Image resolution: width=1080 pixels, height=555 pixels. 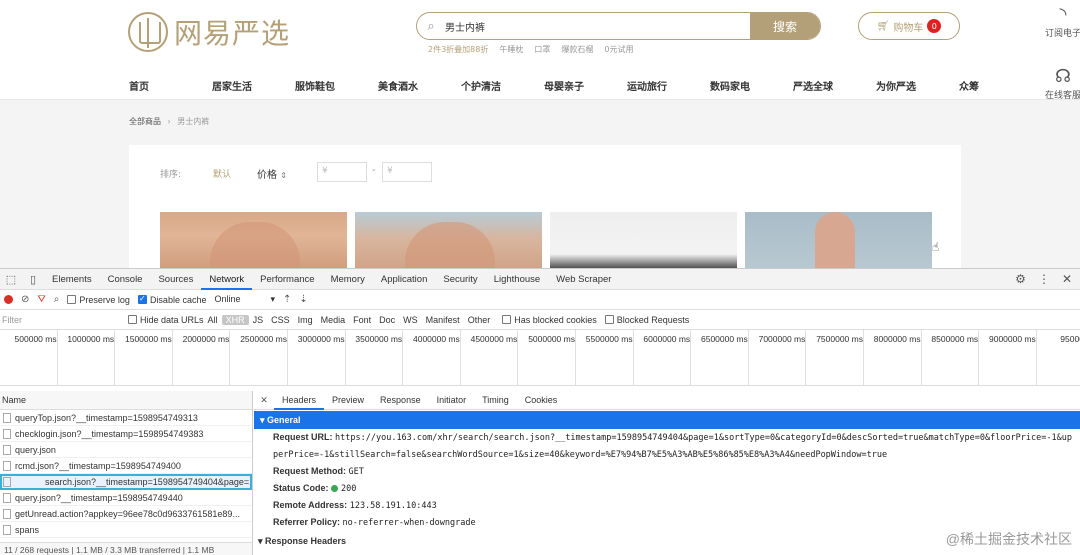 What do you see at coordinates (410, 320) in the screenshot?
I see `filter-type-ws: WS` at bounding box center [410, 320].